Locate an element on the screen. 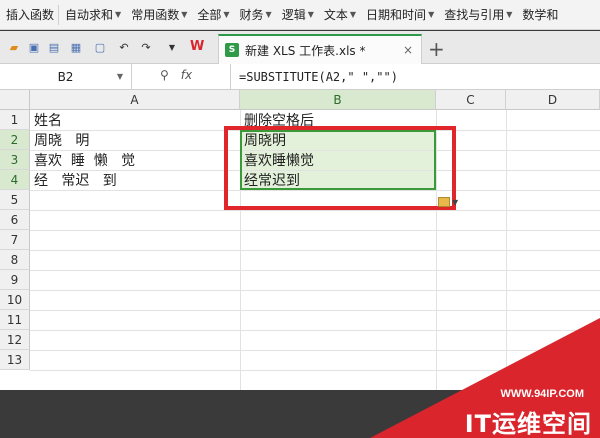 This screenshot has width=600, height=438. cell-a4: 经 常迟 到 is located at coordinates (135, 180).